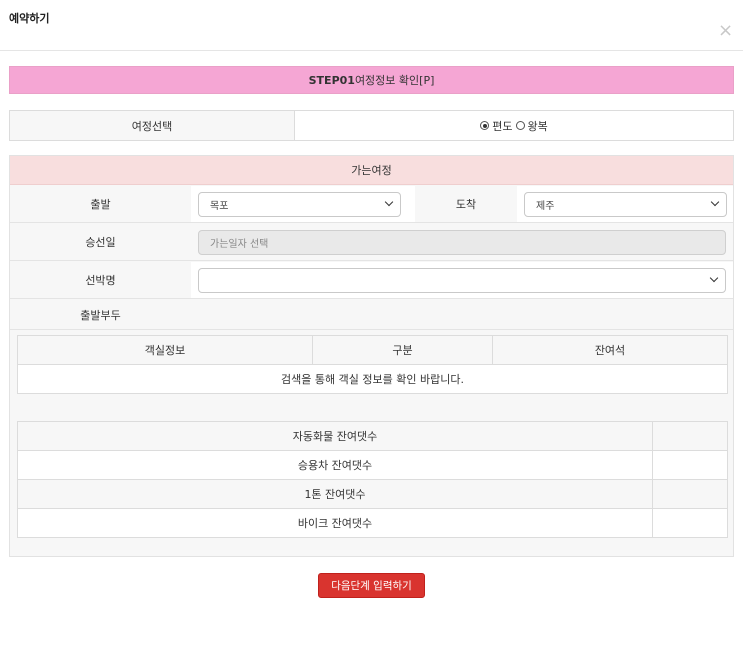  I want to click on departure-value: 목포, so click(219, 206).